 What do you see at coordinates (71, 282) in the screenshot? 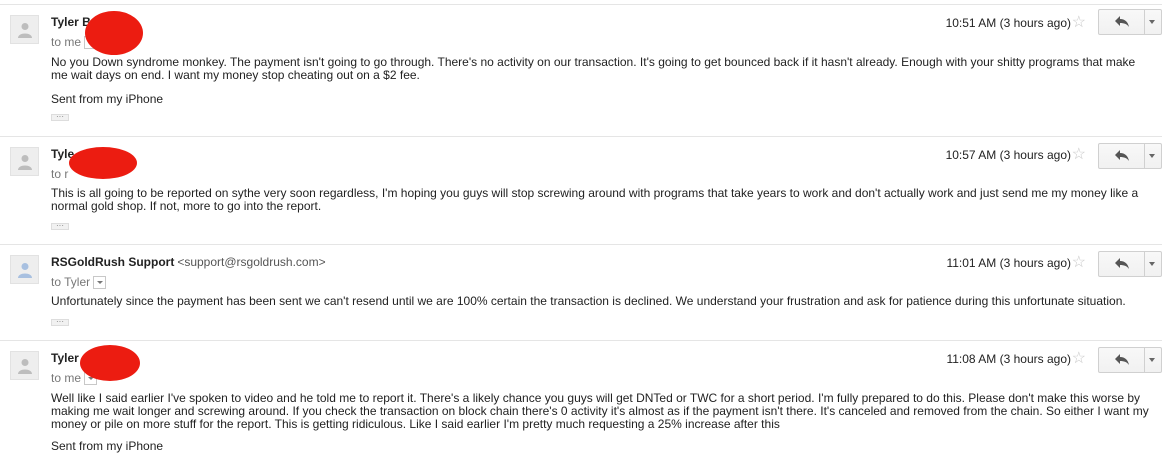
I see `recipient-text: to Tyler` at bounding box center [71, 282].